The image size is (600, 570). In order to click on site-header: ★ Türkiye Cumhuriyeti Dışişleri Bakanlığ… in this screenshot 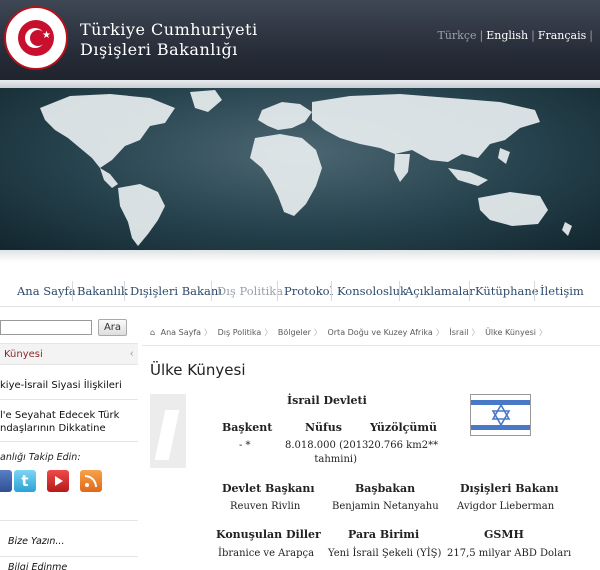, I will do `click(300, 40)`.